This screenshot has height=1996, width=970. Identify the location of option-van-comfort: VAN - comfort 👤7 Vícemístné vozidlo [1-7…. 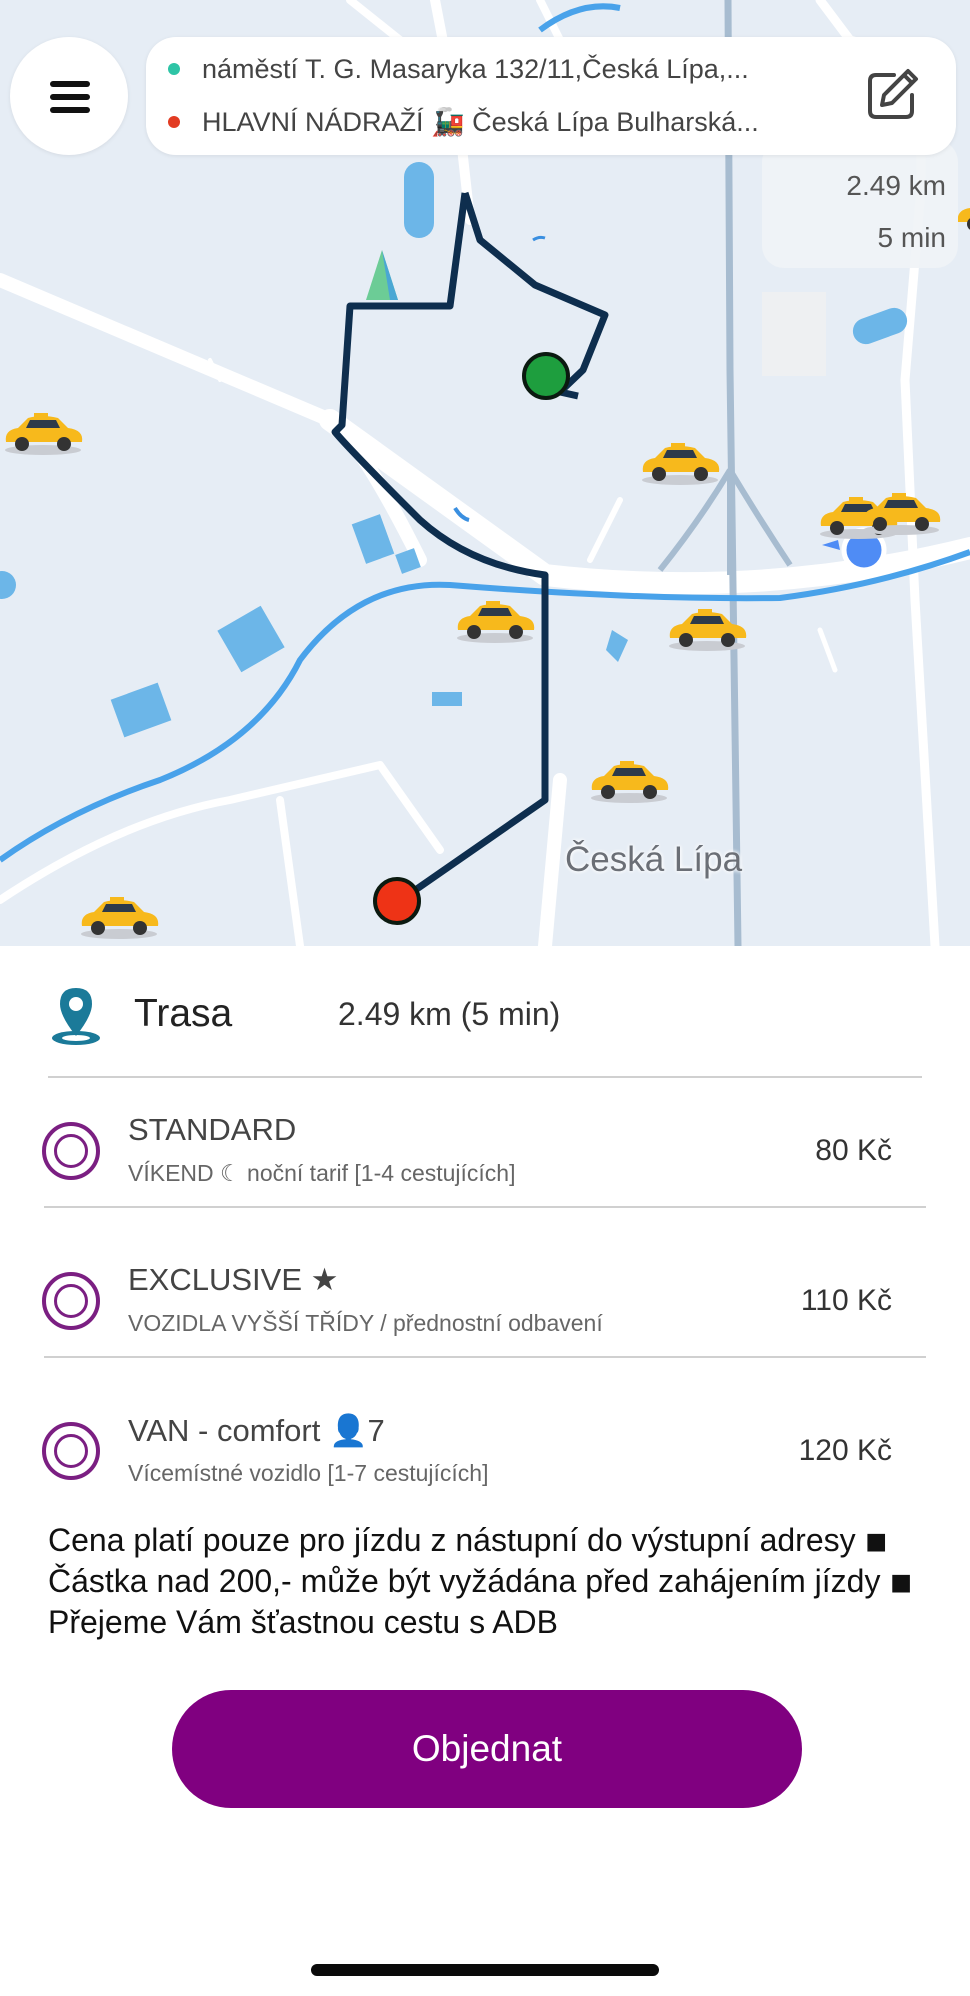
(485, 1467).